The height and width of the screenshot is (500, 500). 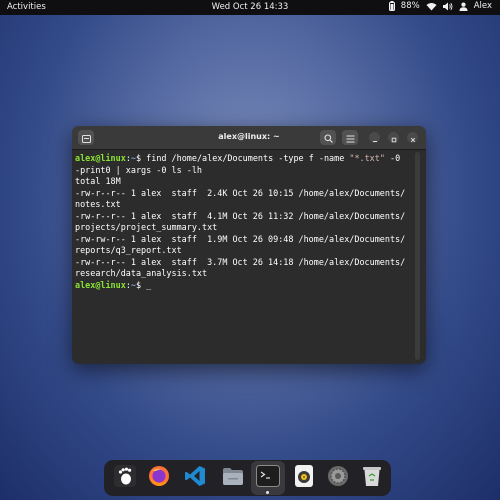 I want to click on terminal-text-segment: -0, so click(x=392, y=158).